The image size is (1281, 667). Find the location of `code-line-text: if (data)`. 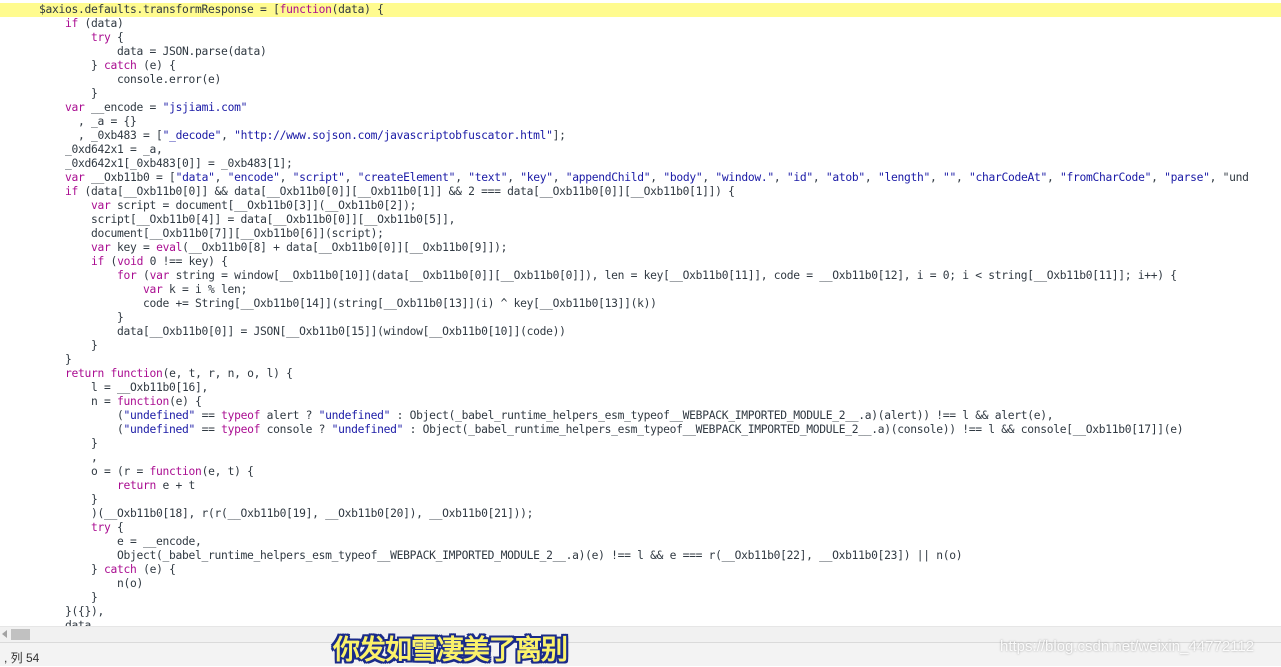

code-line-text: if (data) is located at coordinates (94, 23).